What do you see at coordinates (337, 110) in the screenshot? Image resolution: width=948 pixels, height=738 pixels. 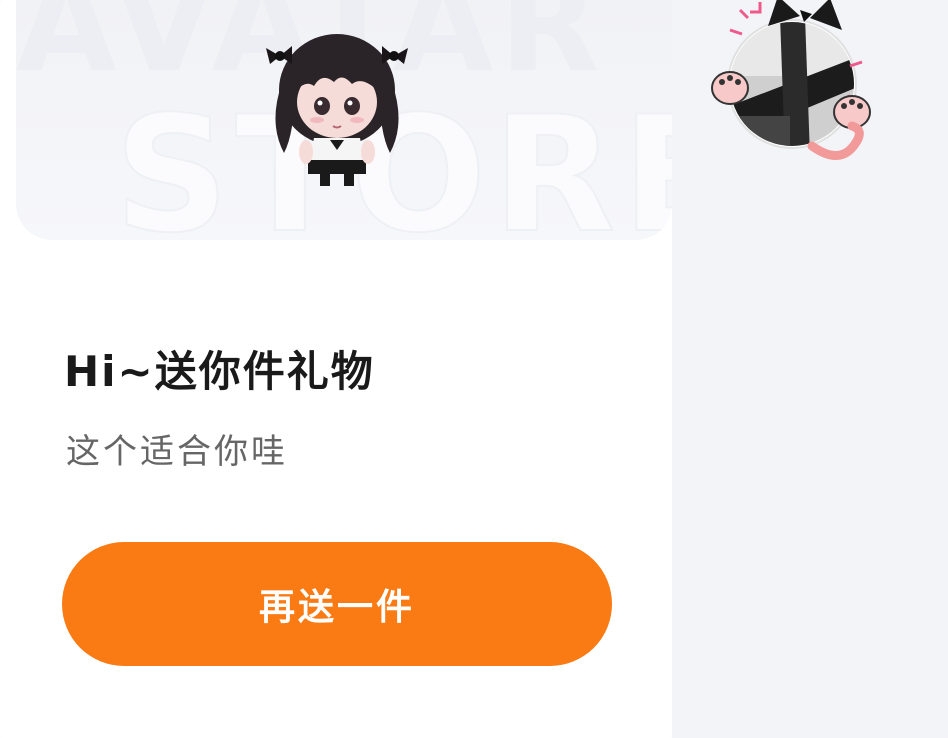 I see `doll-avatar-icon` at bounding box center [337, 110].